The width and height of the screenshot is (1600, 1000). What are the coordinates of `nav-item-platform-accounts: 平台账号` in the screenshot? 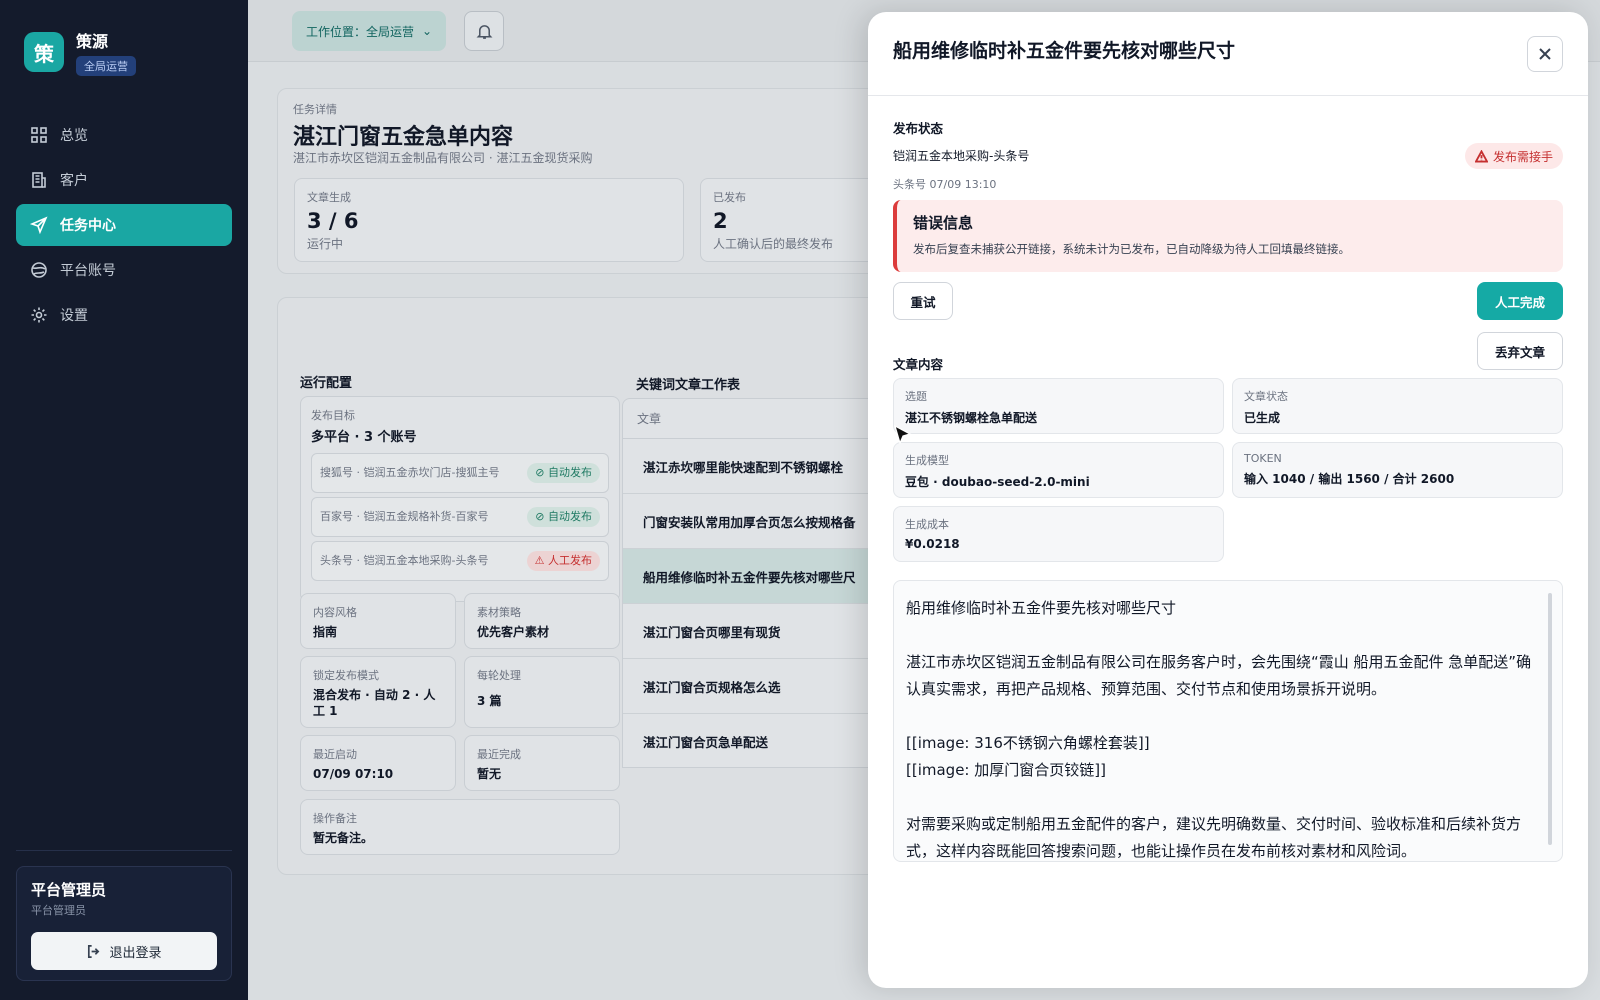 It's located at (124, 270).